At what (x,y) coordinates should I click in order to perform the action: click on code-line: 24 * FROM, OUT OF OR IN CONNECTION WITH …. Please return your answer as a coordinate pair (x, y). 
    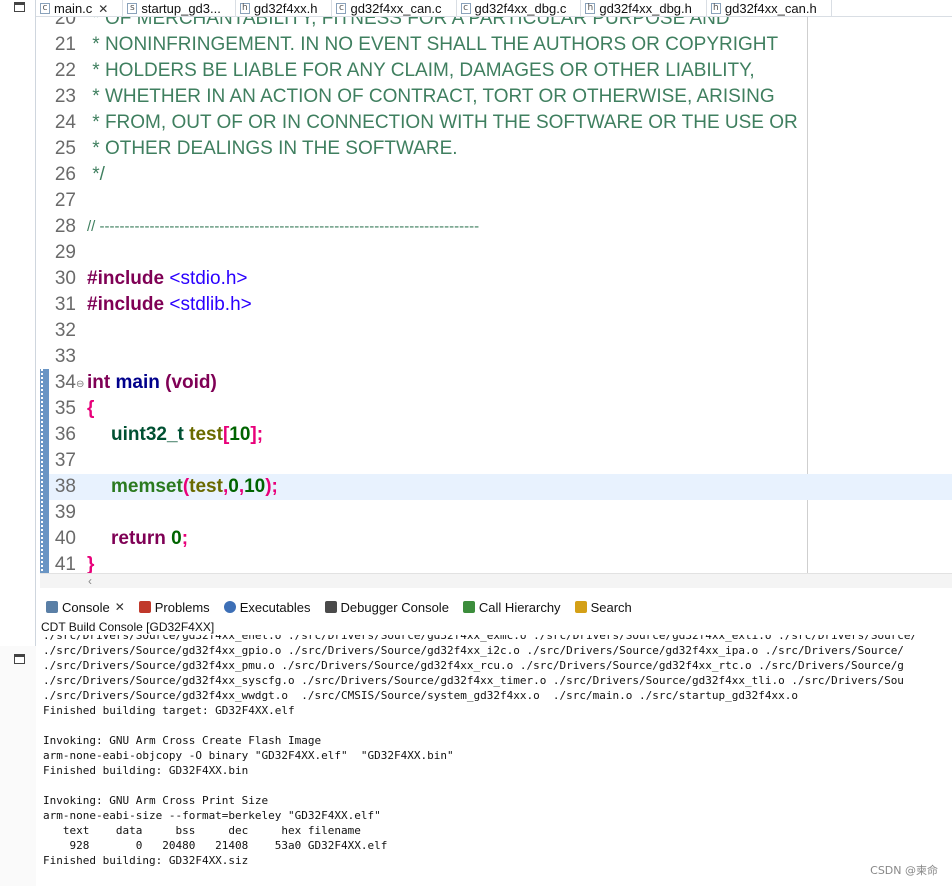
    Looking at the image, I should click on (496, 123).